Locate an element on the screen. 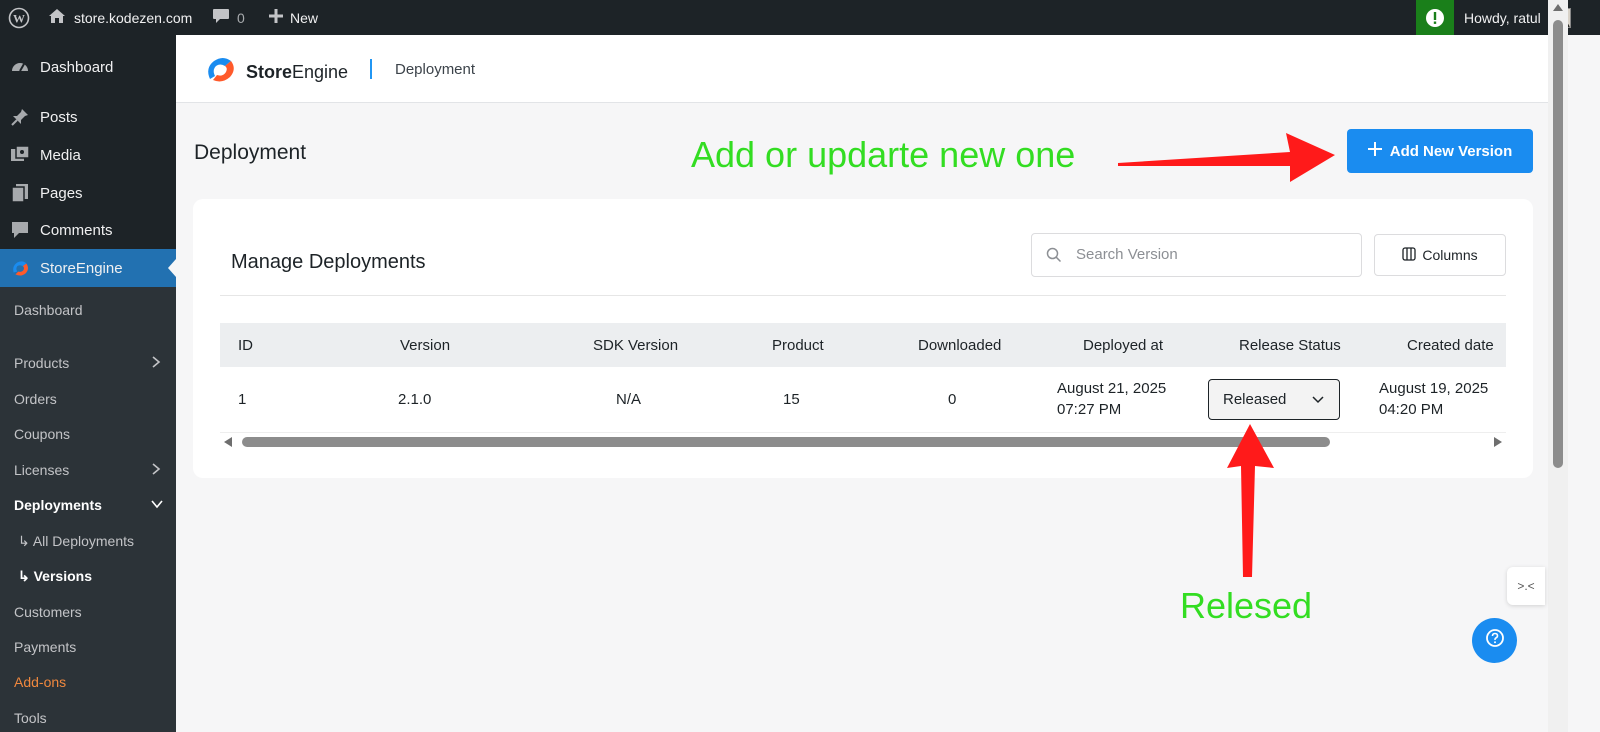 The image size is (1600, 732). help-icon is located at coordinates (1495, 640).